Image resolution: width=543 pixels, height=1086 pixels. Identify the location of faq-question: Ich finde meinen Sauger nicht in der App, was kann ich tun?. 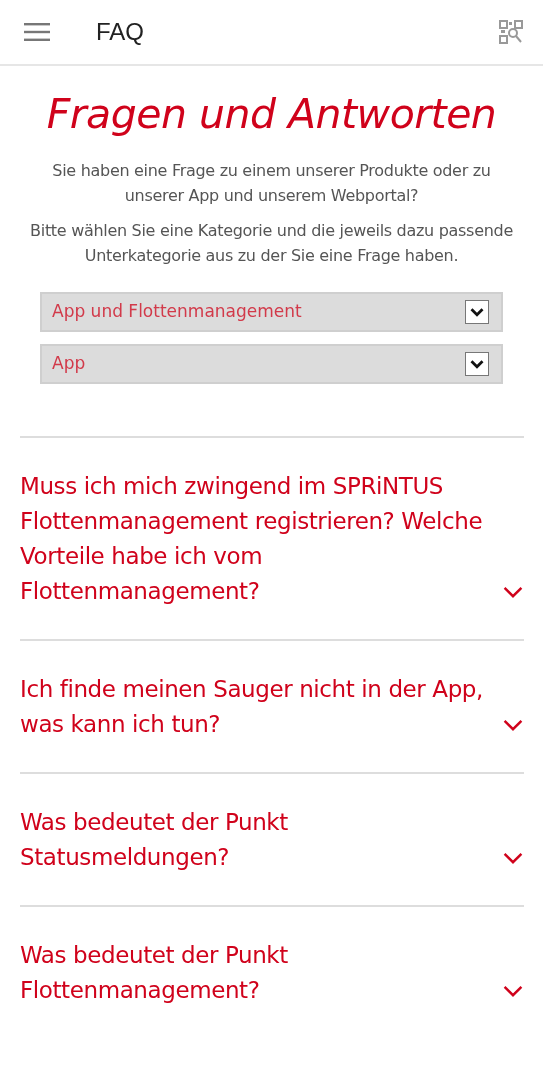
(261, 706).